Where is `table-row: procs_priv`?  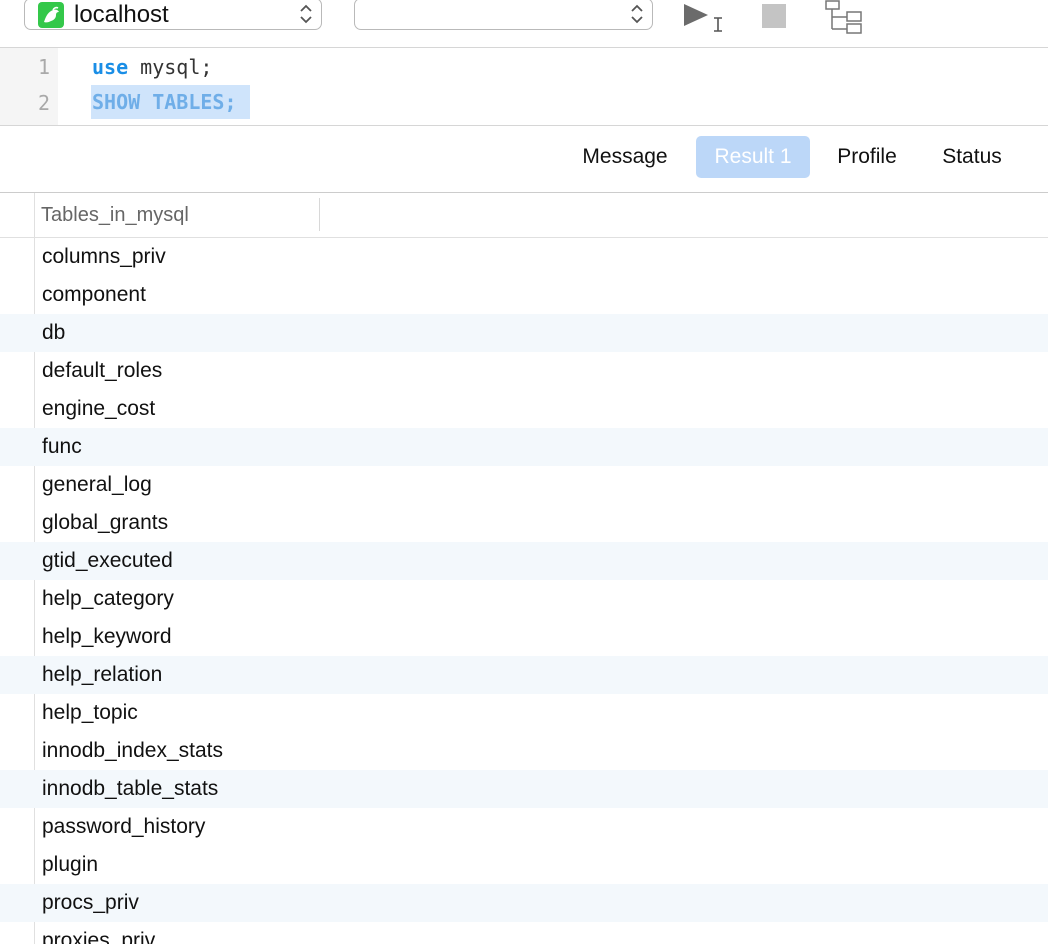
table-row: procs_priv is located at coordinates (524, 903).